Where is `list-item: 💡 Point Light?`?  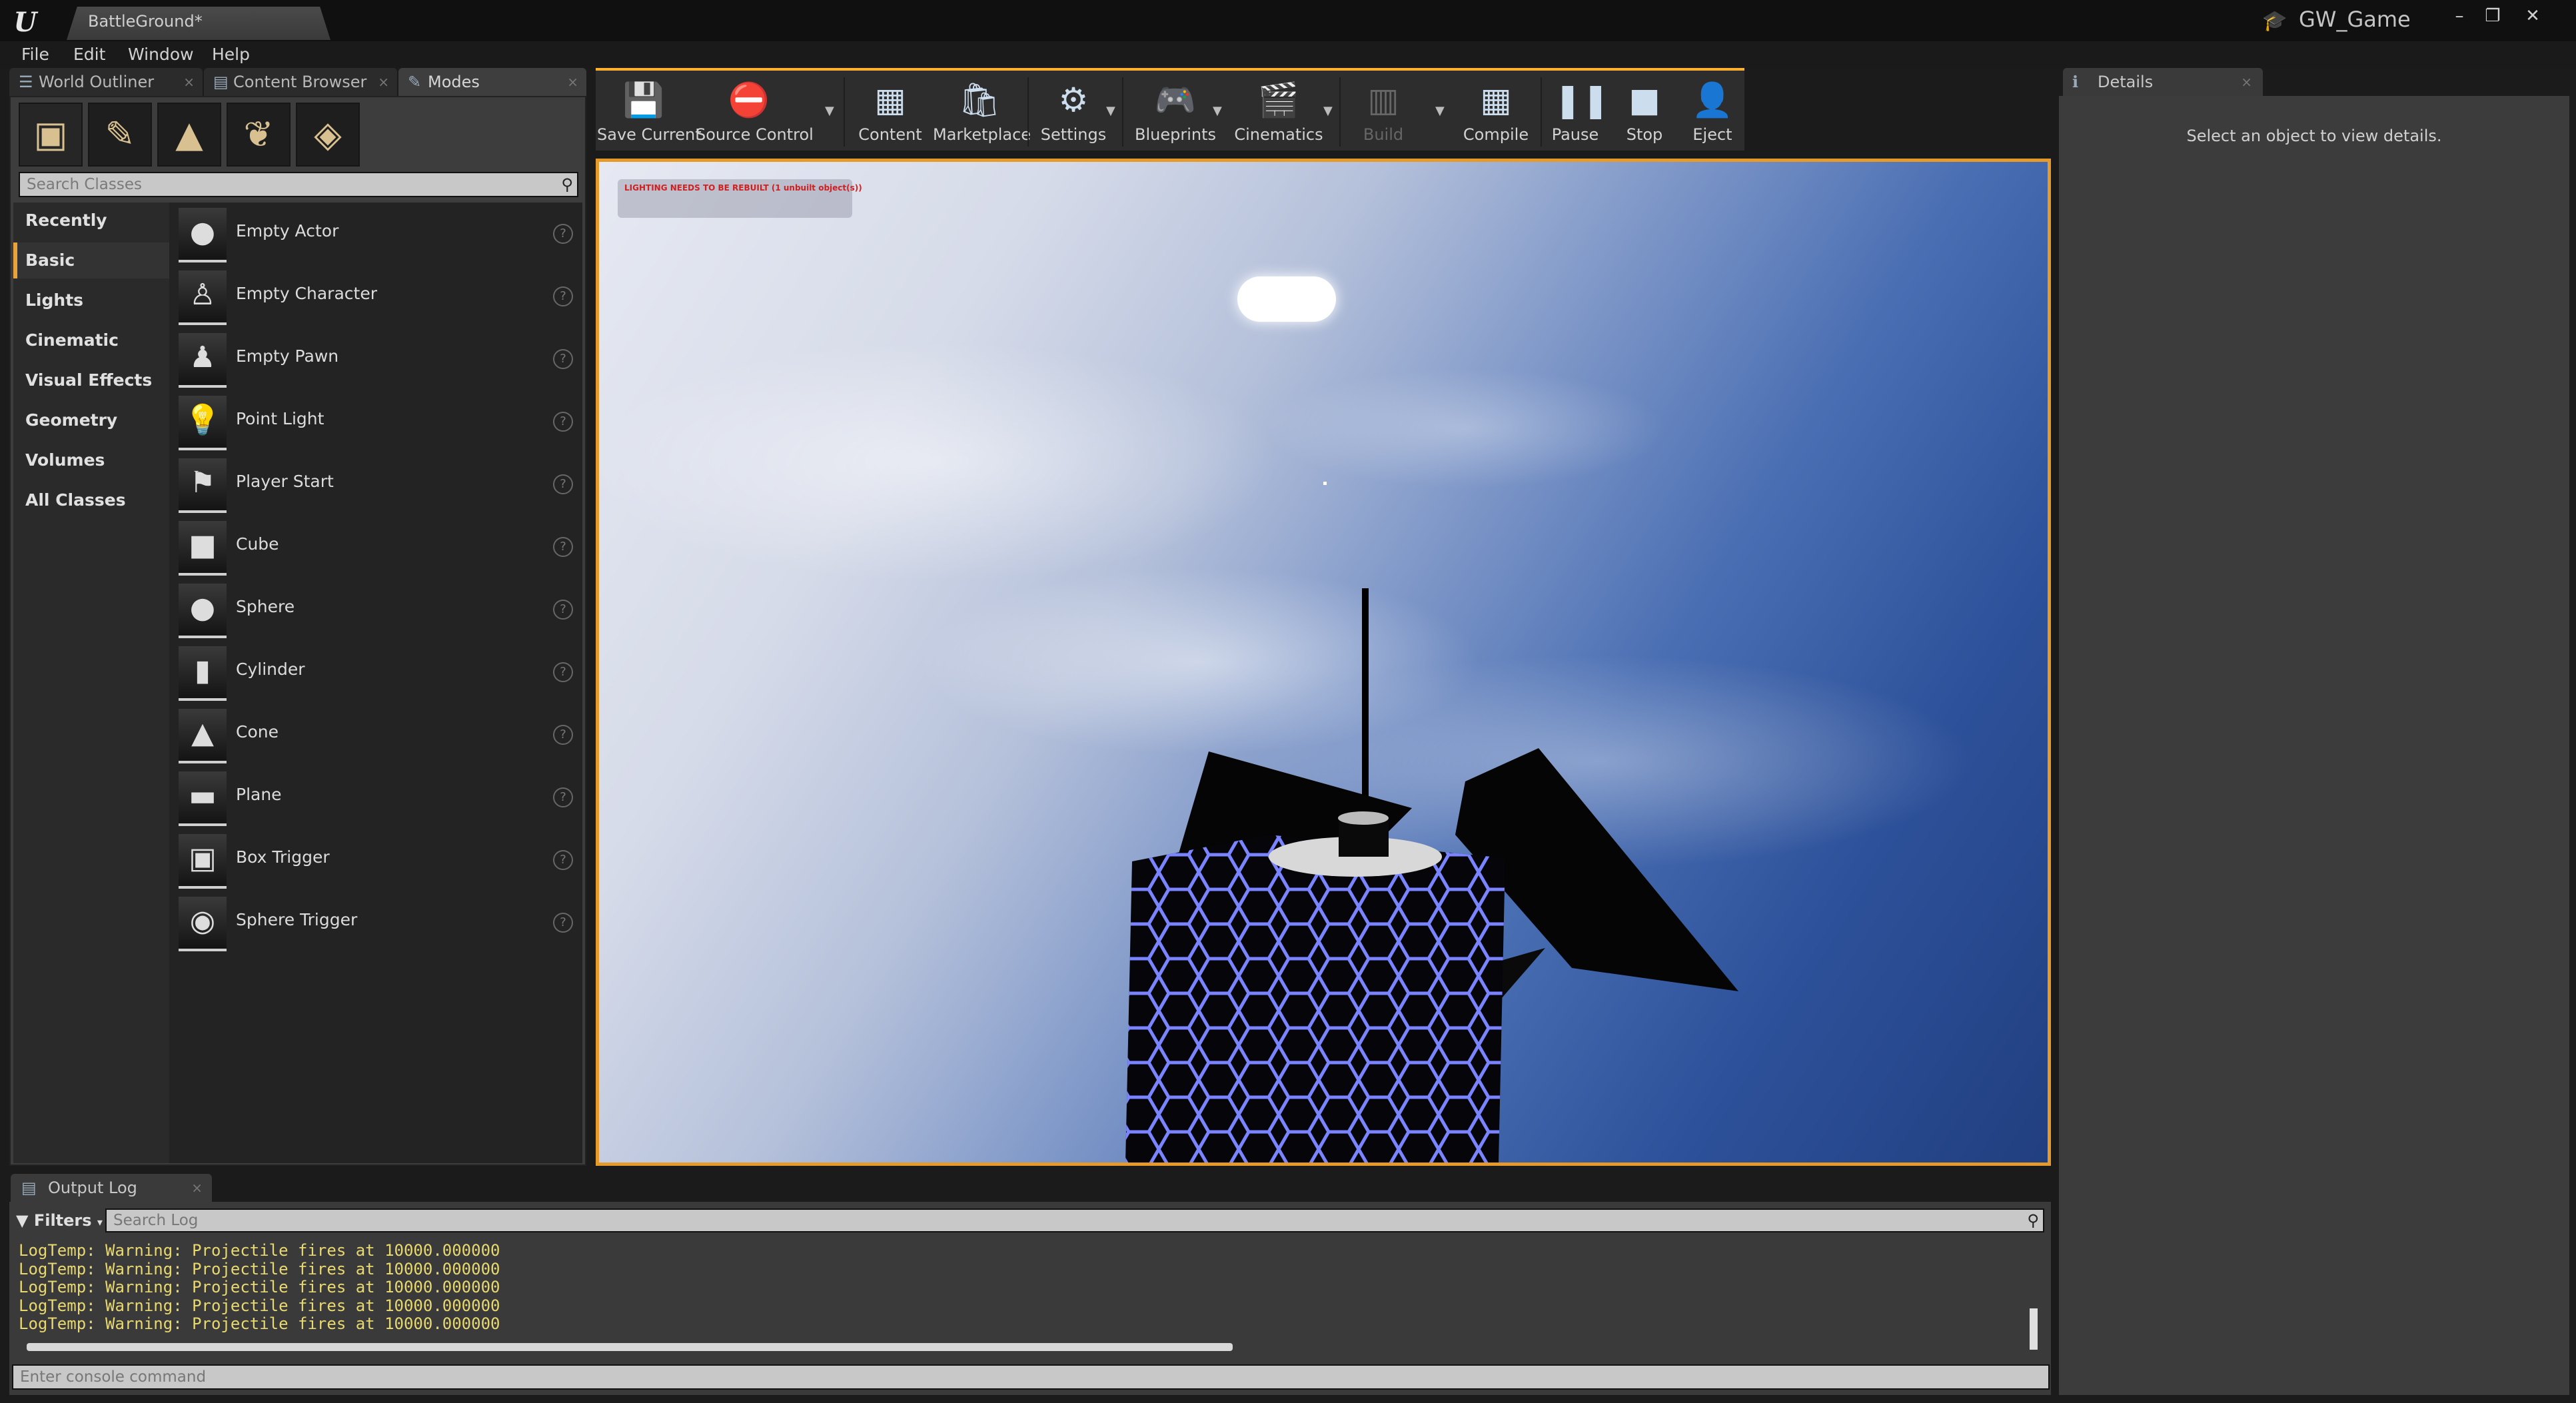 list-item: 💡 Point Light? is located at coordinates (375, 421).